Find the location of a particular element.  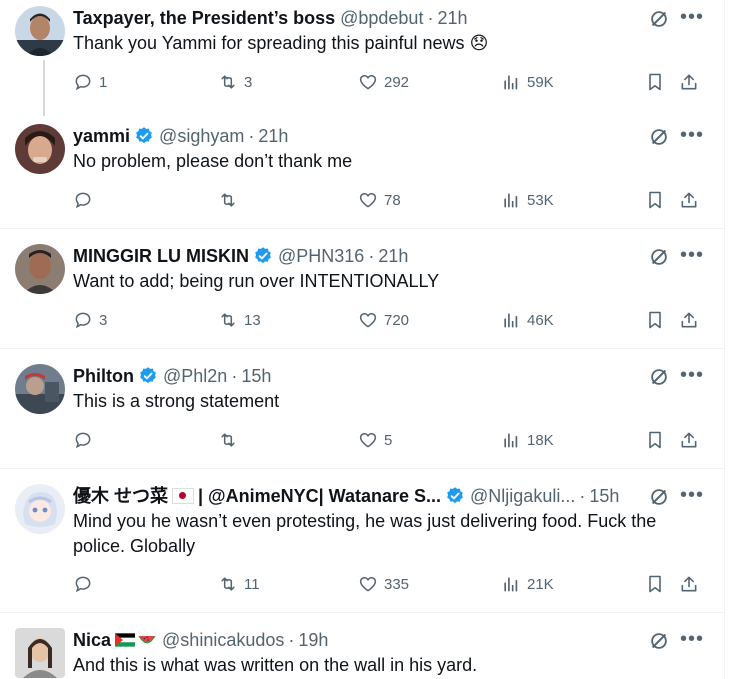

author-handle: @shinicakudos is located at coordinates (223, 640).